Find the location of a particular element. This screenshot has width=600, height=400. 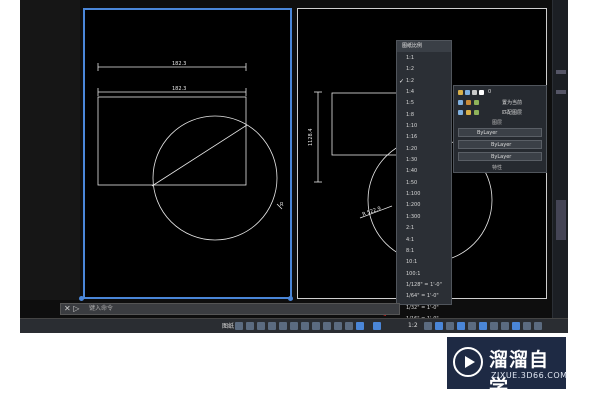

ortho-icon is located at coordinates (261, 326).